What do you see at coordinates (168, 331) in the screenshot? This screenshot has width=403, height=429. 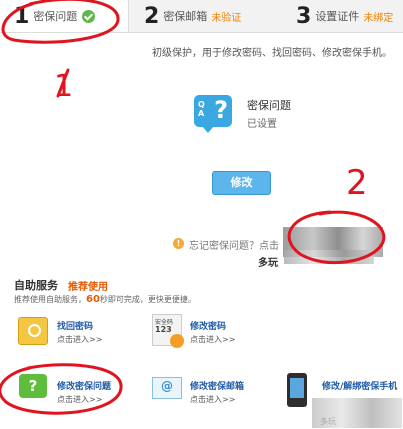 I see `password-card-icon: 安全码 123` at bounding box center [168, 331].